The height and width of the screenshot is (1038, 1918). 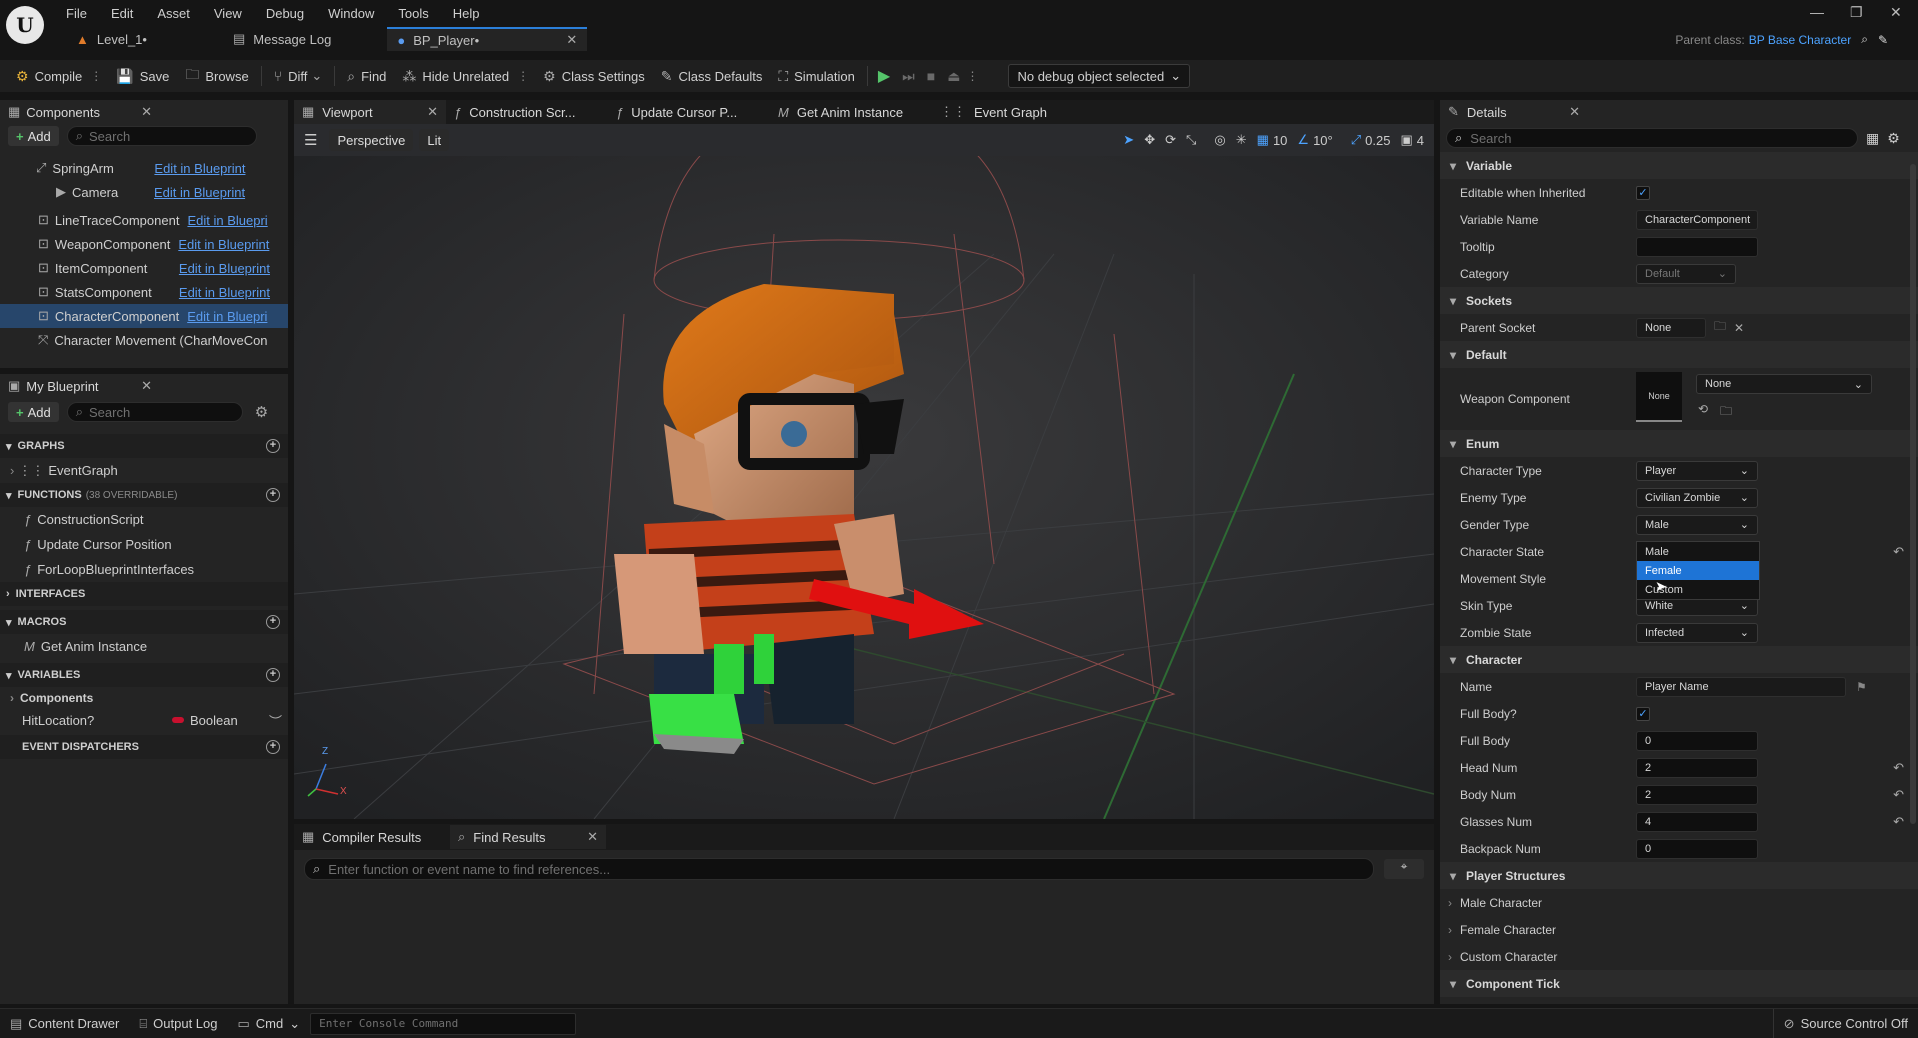 I want to click on add-member-button: + Add, so click(x=33, y=412).